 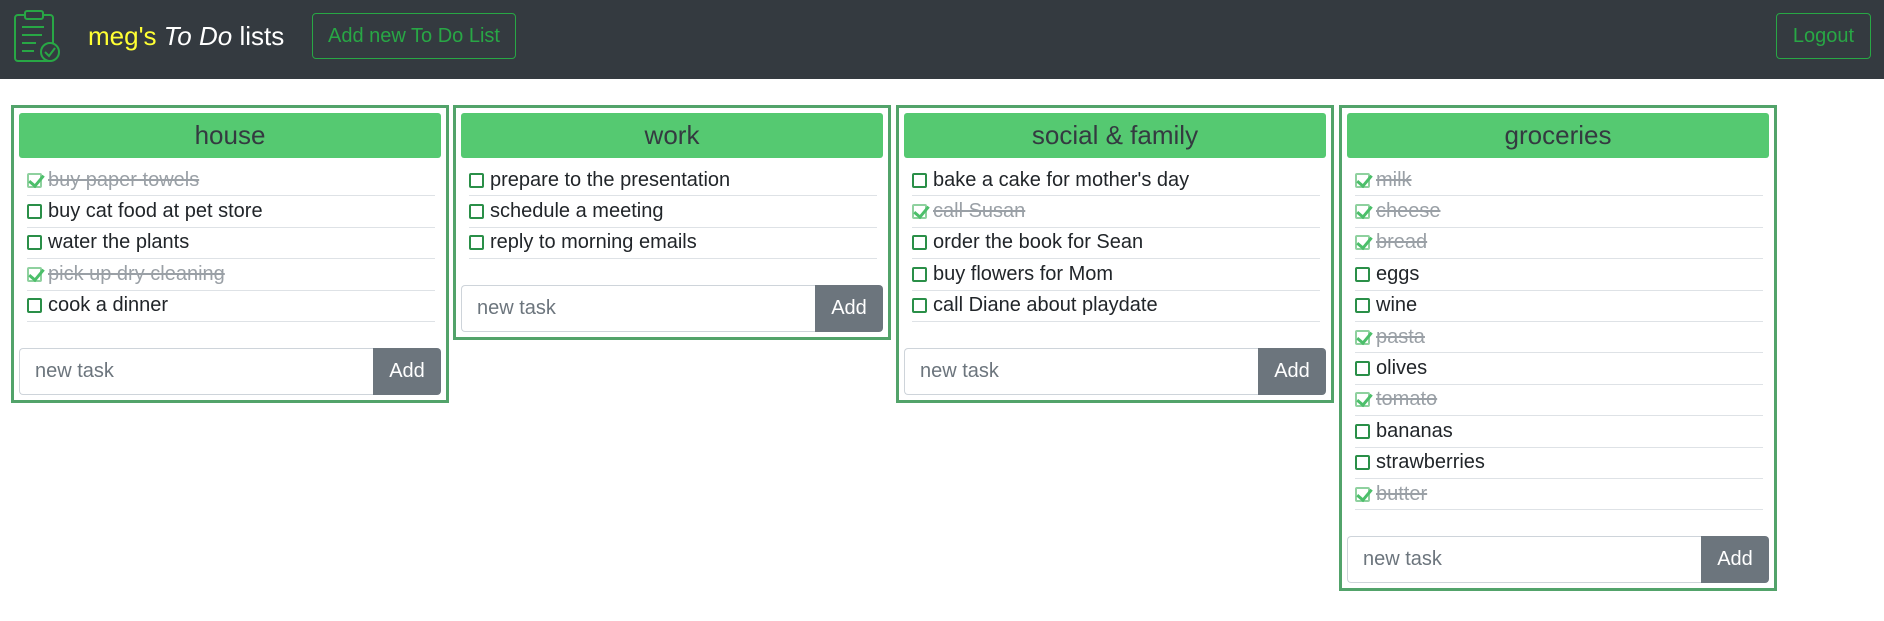 What do you see at coordinates (231, 275) in the screenshot?
I see `task-item: pick up dry cleaning` at bounding box center [231, 275].